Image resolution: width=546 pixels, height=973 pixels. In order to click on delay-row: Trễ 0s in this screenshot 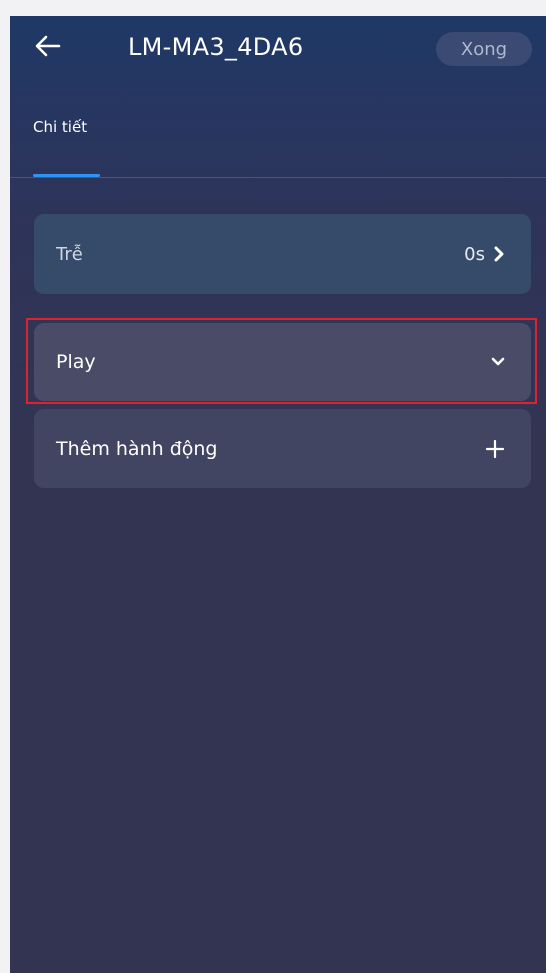, I will do `click(282, 254)`.